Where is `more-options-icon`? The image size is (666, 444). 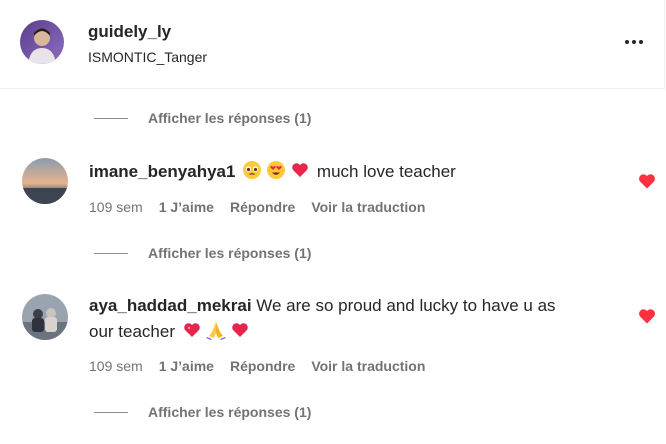 more-options-icon is located at coordinates (634, 42).